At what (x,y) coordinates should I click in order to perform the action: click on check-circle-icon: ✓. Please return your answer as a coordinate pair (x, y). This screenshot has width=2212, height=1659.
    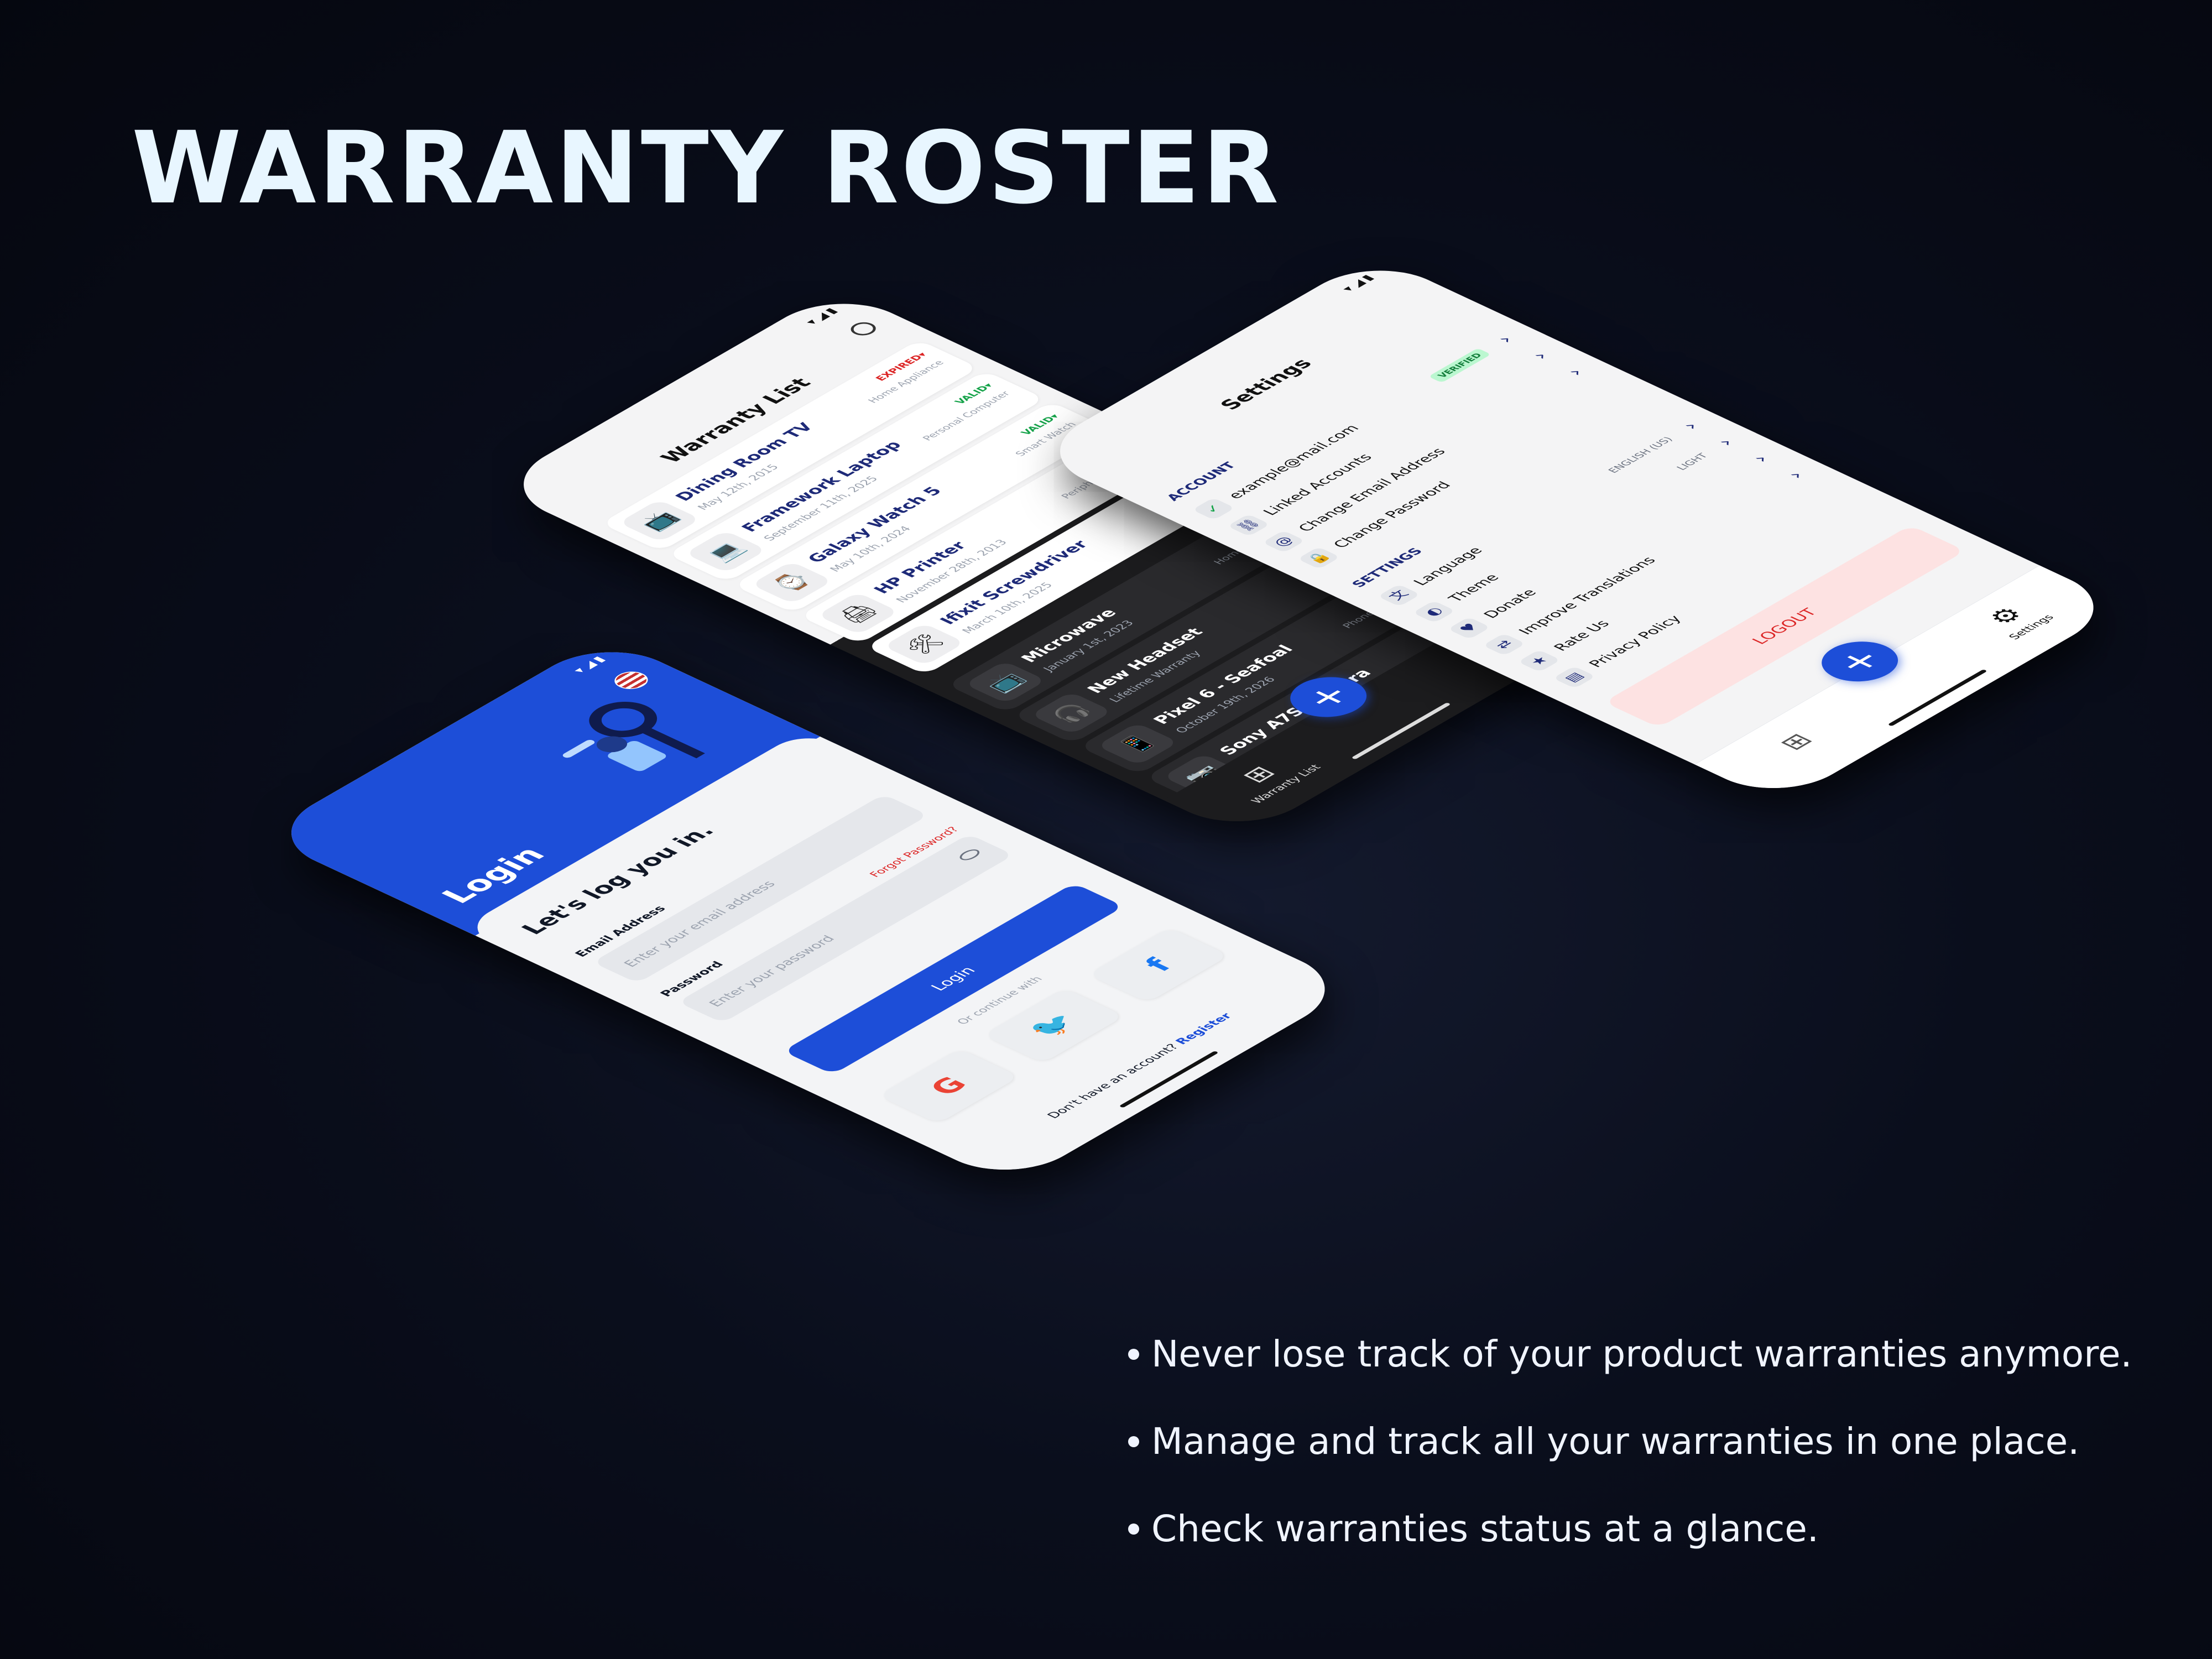
    Looking at the image, I should click on (1214, 509).